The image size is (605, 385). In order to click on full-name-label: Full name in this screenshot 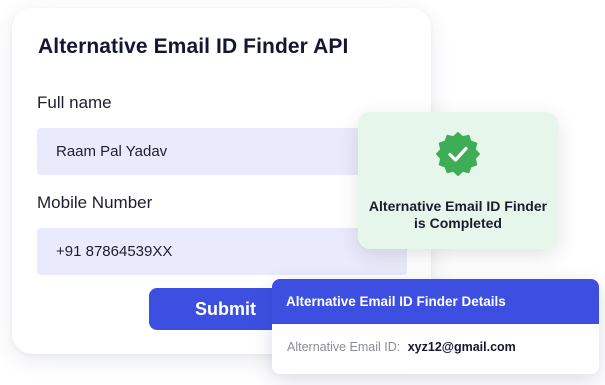, I will do `click(74, 102)`.